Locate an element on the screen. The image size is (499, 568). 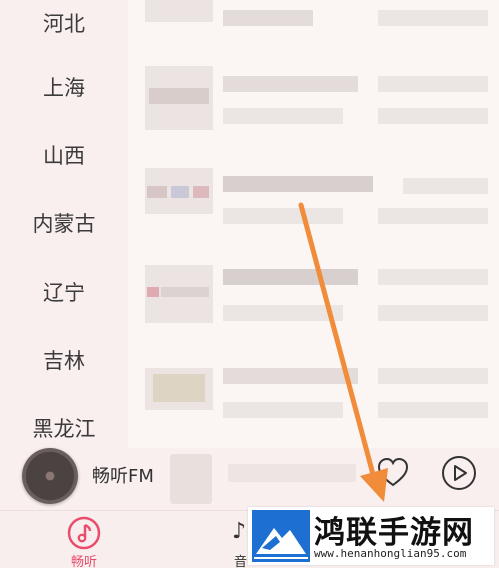
track-cover is located at coordinates (191, 479).